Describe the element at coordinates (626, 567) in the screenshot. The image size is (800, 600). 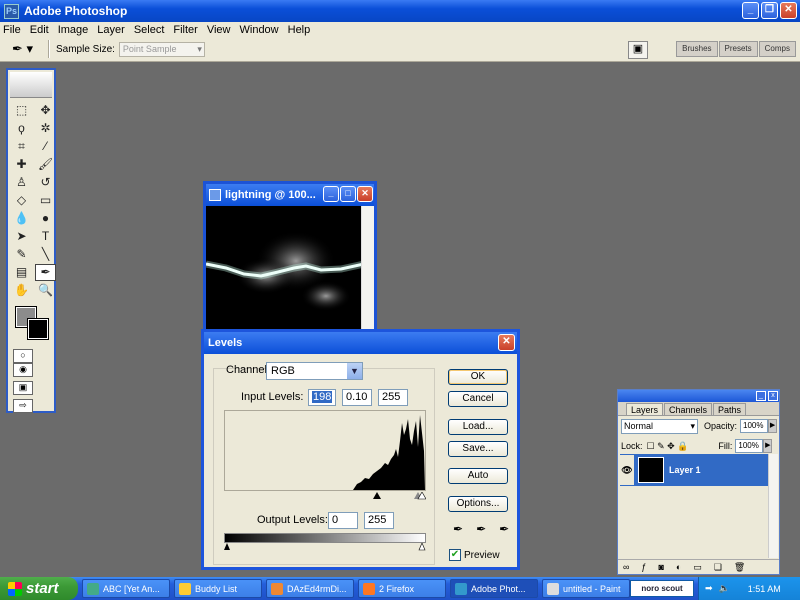
I see `link-icon: ∞` at that location.